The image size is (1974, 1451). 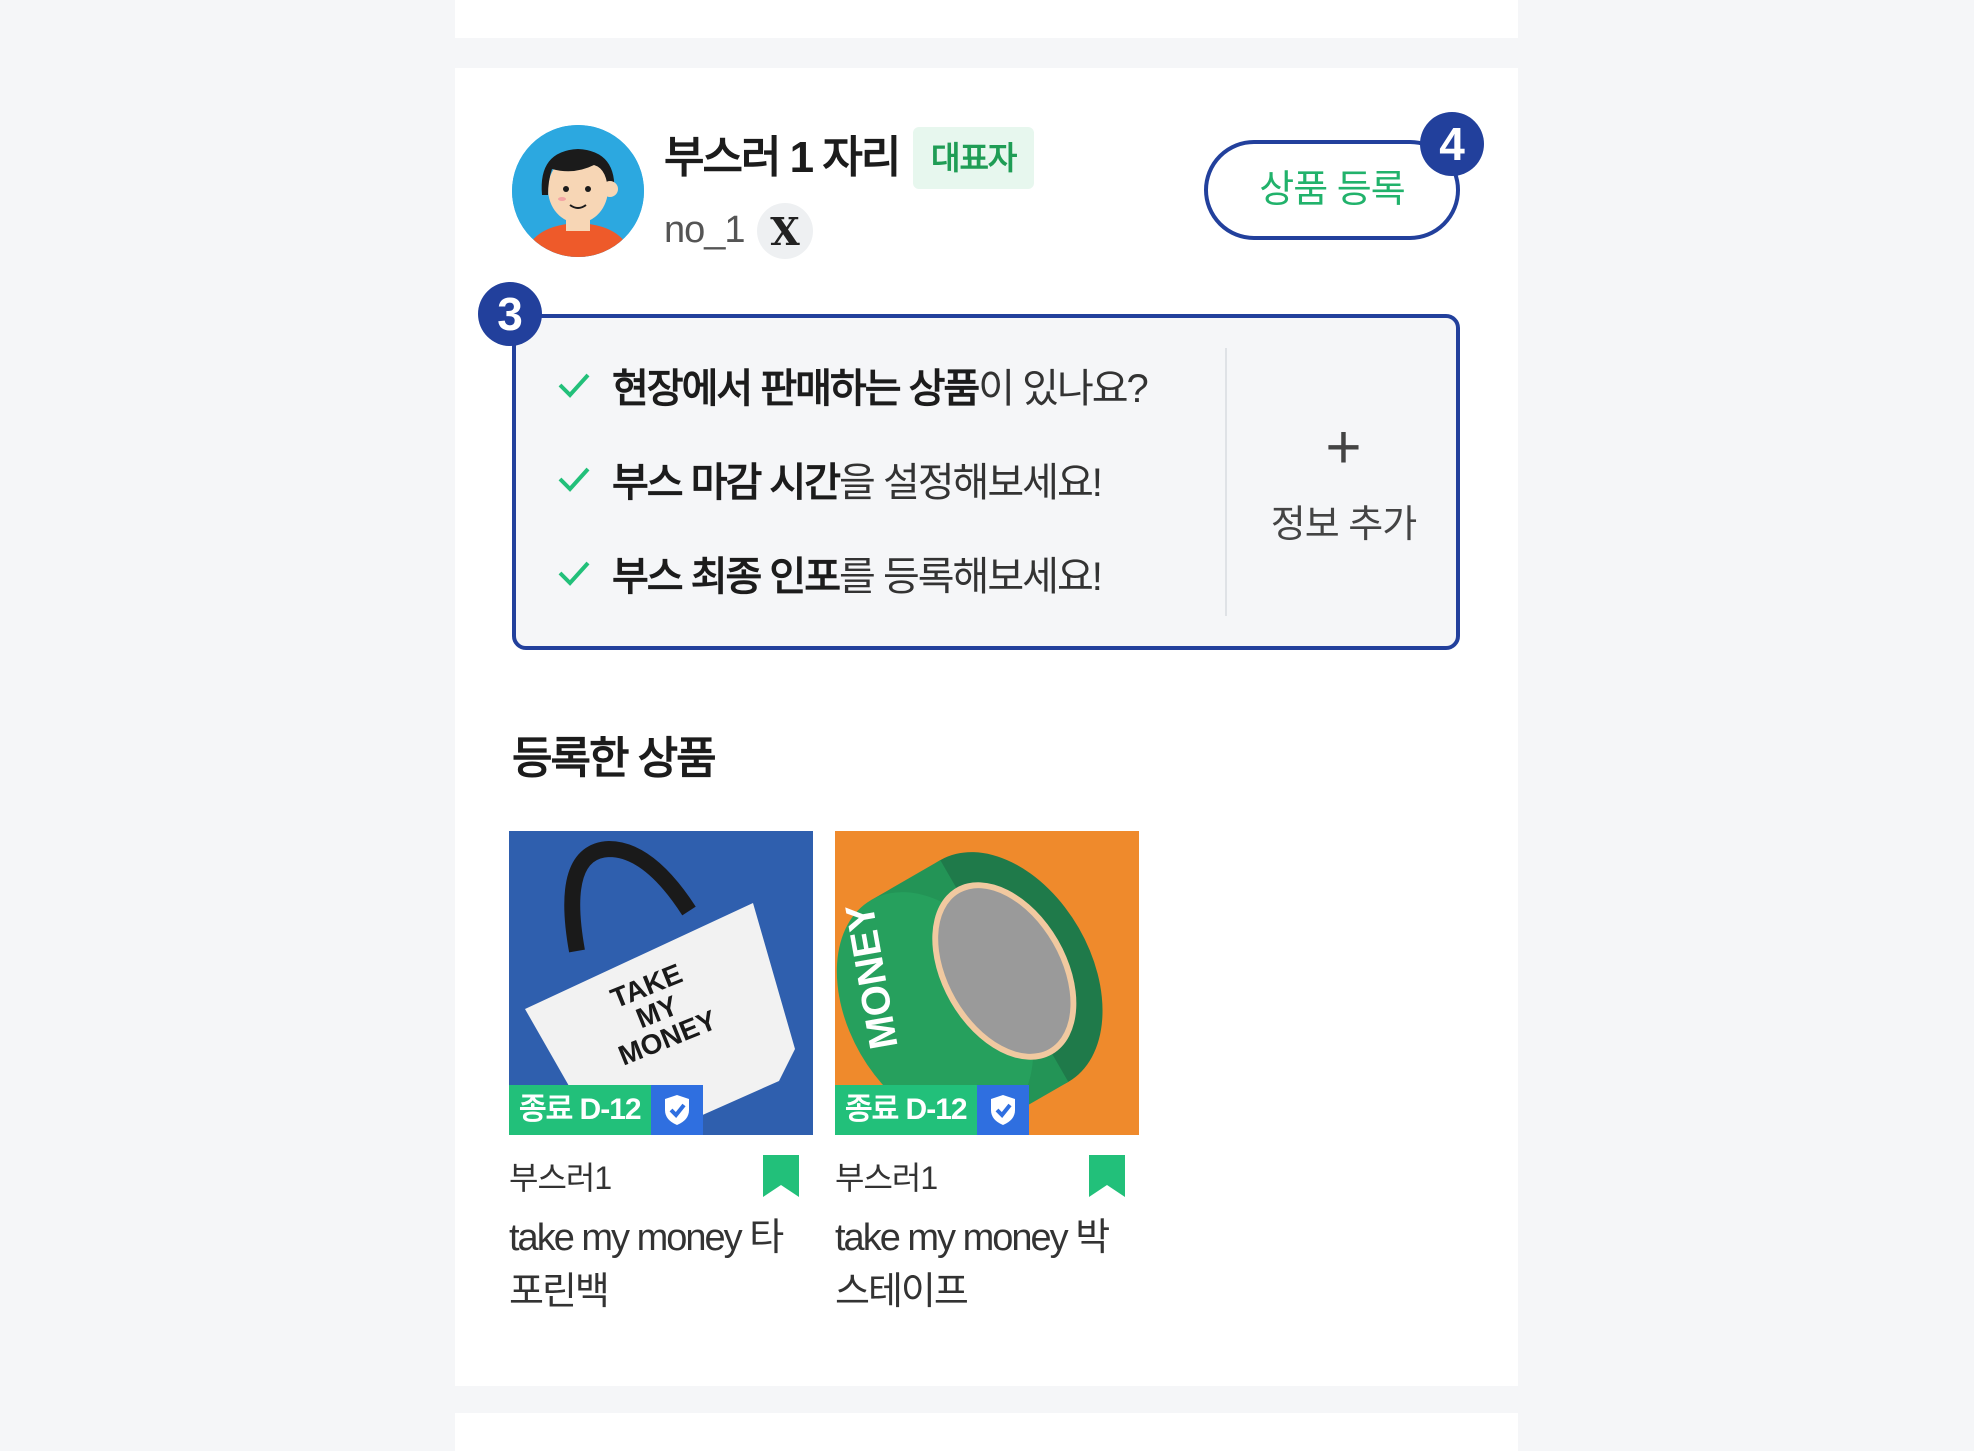 I want to click on avatar, so click(x=578, y=191).